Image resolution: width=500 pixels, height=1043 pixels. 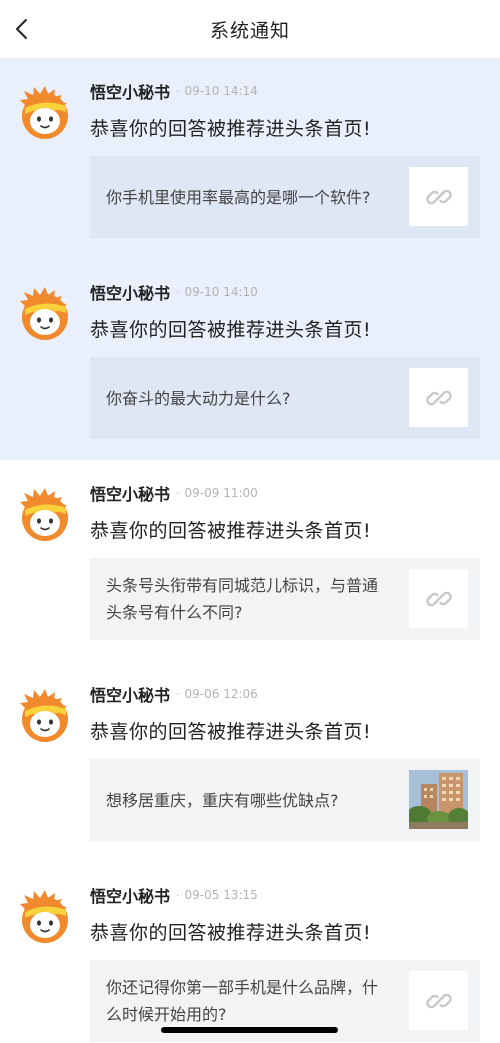 What do you see at coordinates (222, 800) in the screenshot?
I see `question-text: 想移居重庆，重庆有哪些优缺点?` at bounding box center [222, 800].